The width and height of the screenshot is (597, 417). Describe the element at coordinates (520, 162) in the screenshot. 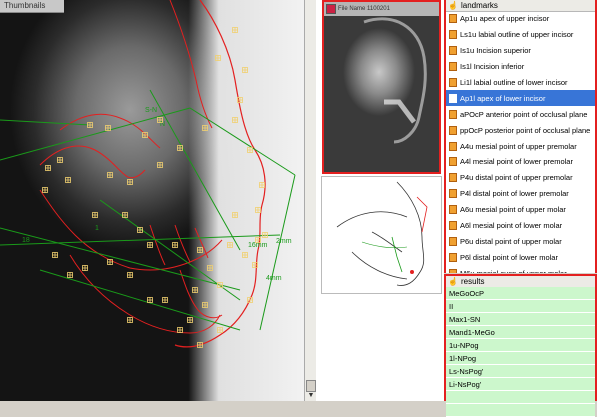

I see `landmark-item: A4l mesial point of lower premolar` at that location.